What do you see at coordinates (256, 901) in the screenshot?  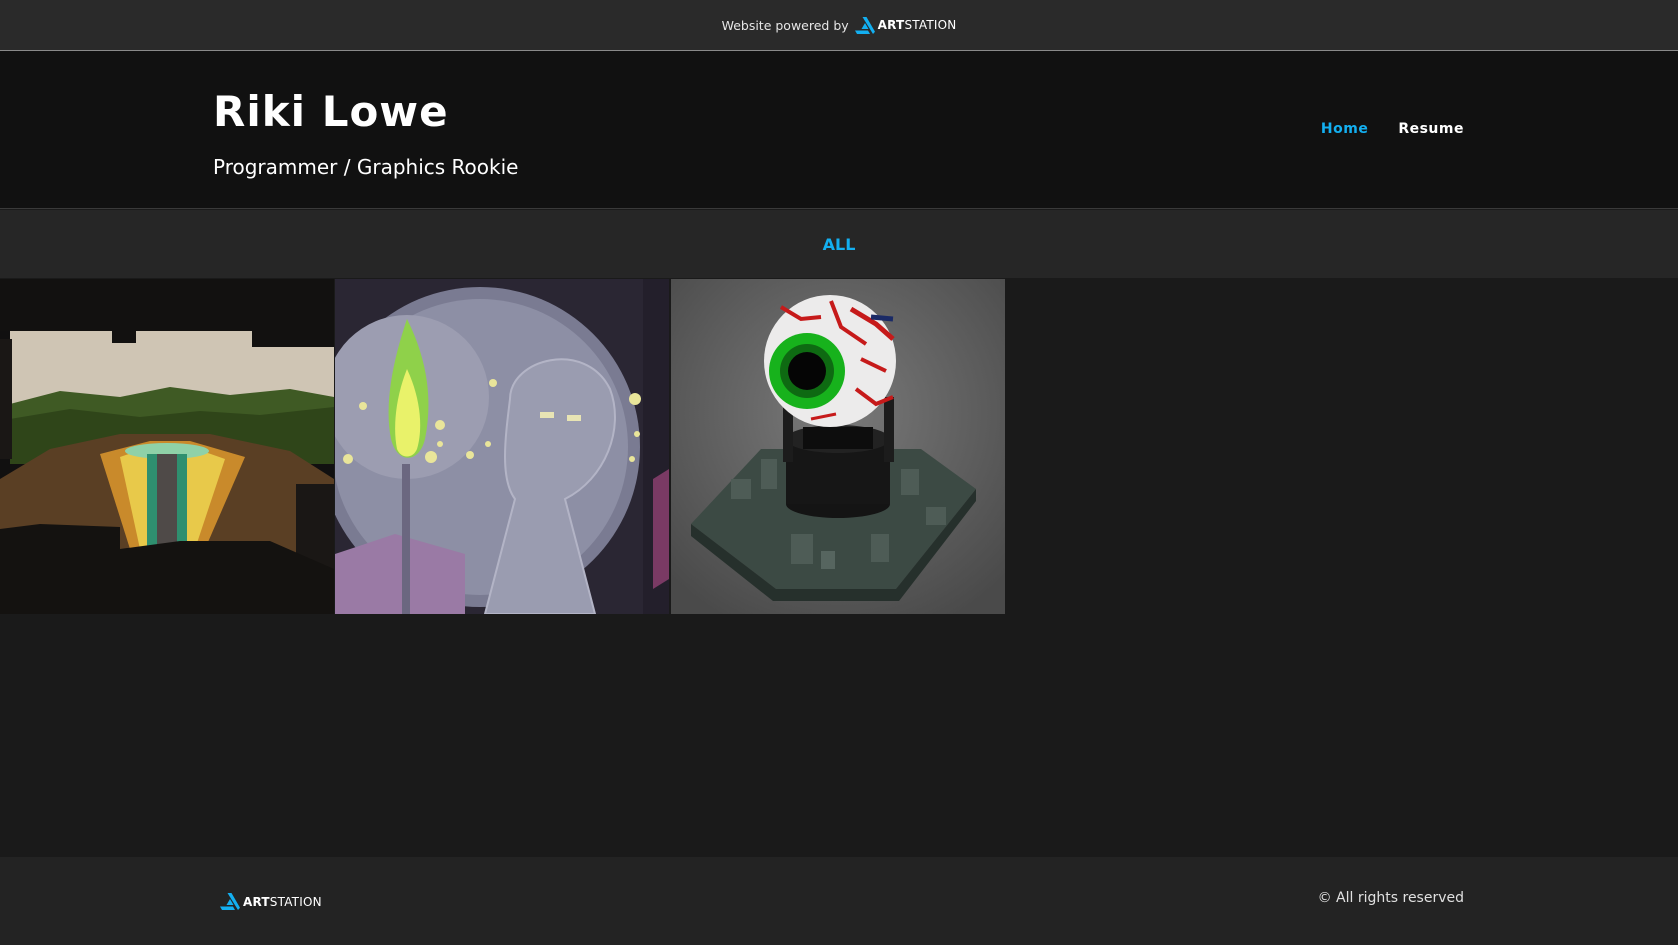 I see `footer-wordmark-bold: ART` at bounding box center [256, 901].